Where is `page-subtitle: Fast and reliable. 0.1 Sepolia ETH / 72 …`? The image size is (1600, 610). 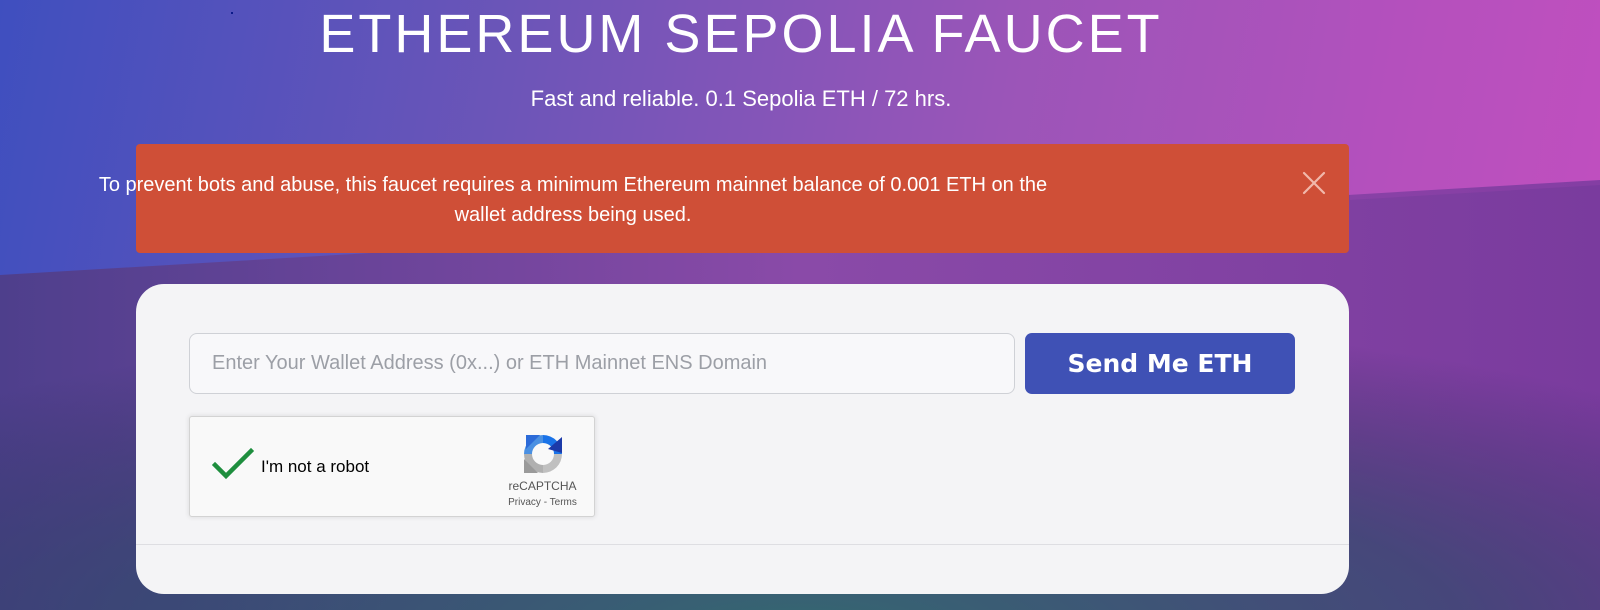
page-subtitle: Fast and reliable. 0.1 Sepolia ETH / 72 … is located at coordinates (741, 98).